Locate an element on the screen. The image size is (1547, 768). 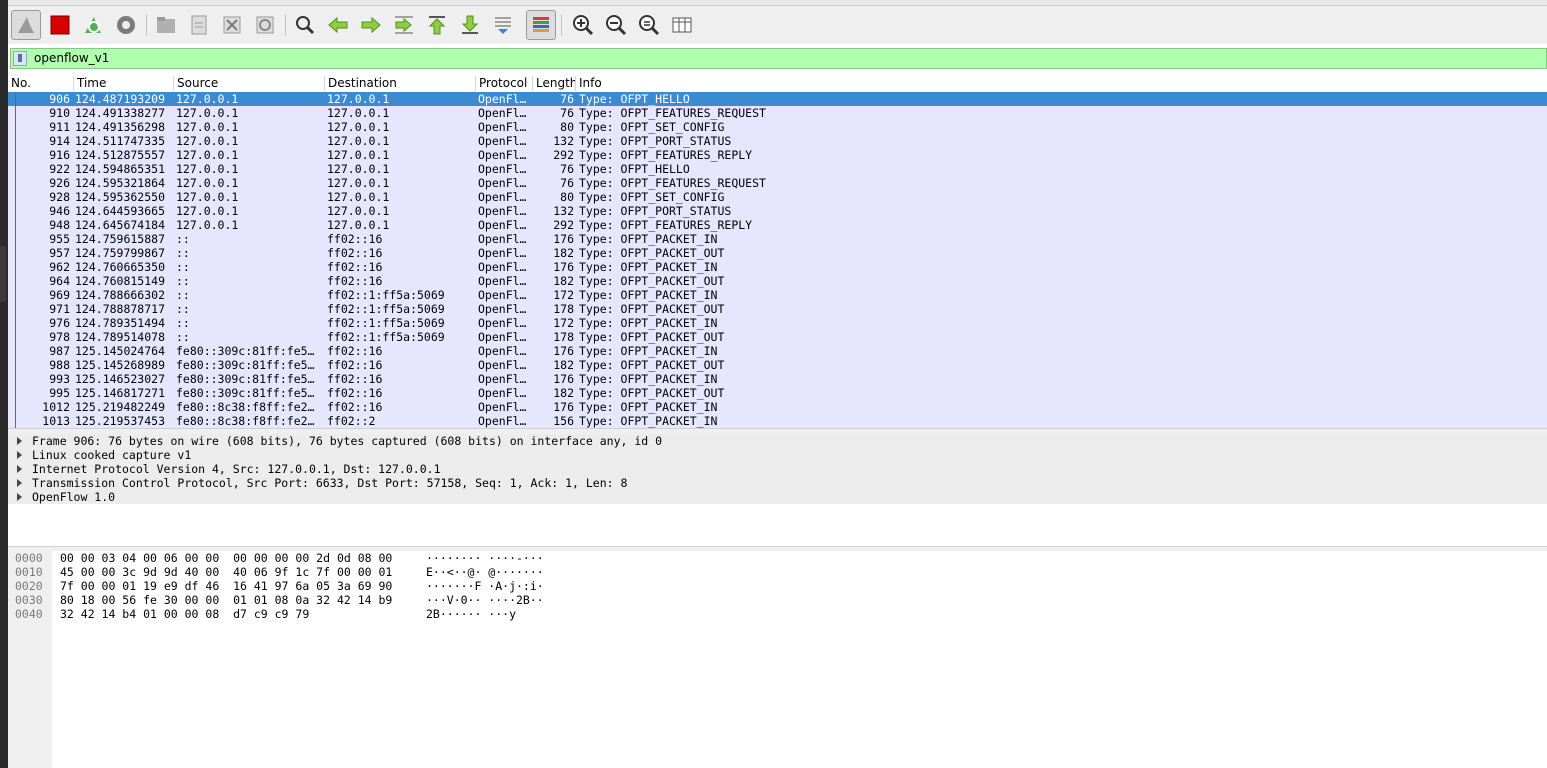
display-filter-bar: openflow_v1 is located at coordinates (778, 58).